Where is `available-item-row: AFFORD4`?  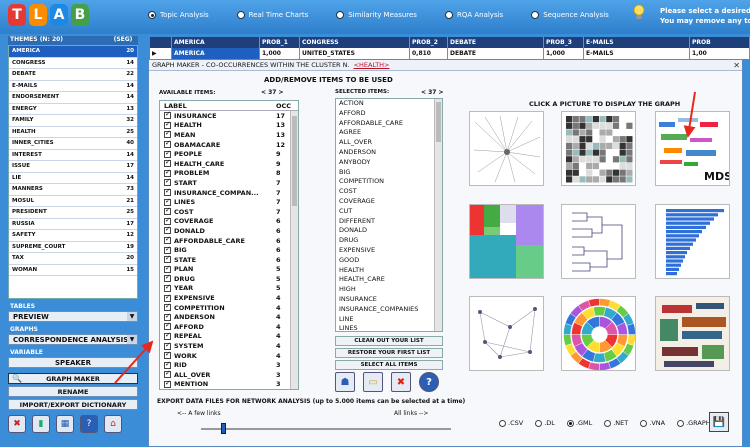 available-item-row: AFFORD4 is located at coordinates (229, 326).